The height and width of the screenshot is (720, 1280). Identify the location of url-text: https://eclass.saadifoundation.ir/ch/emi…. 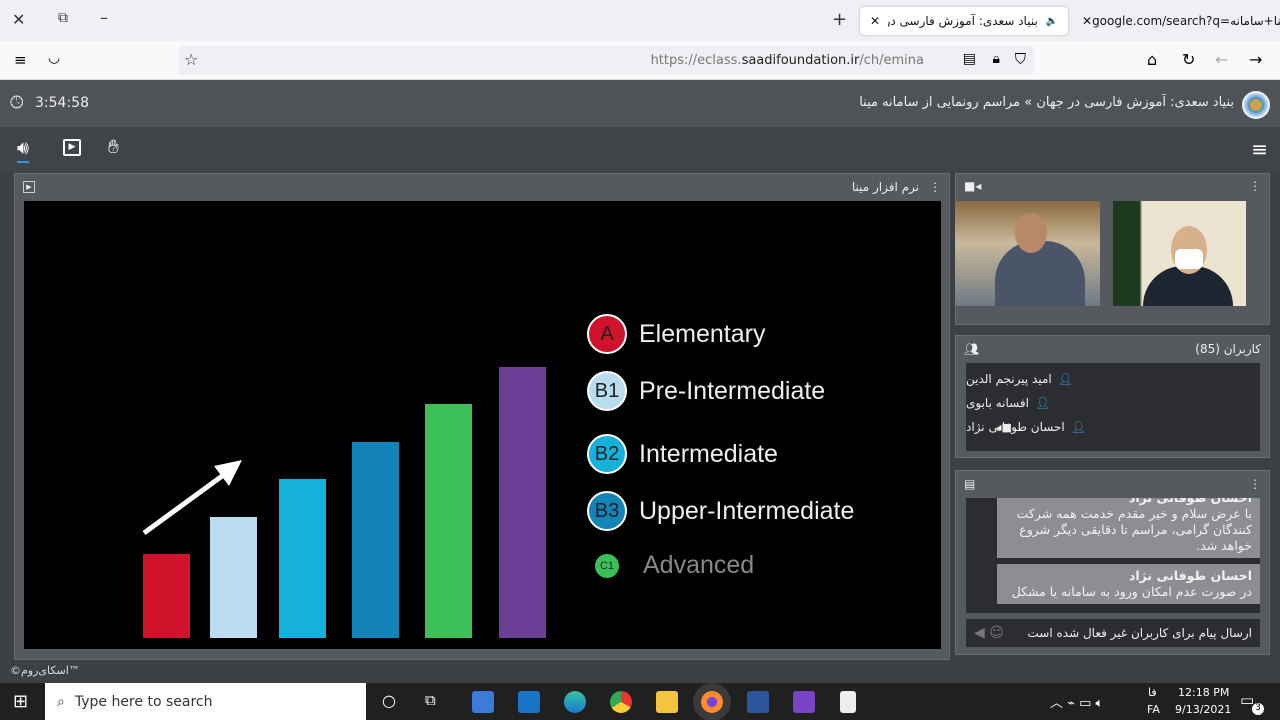
(787, 60).